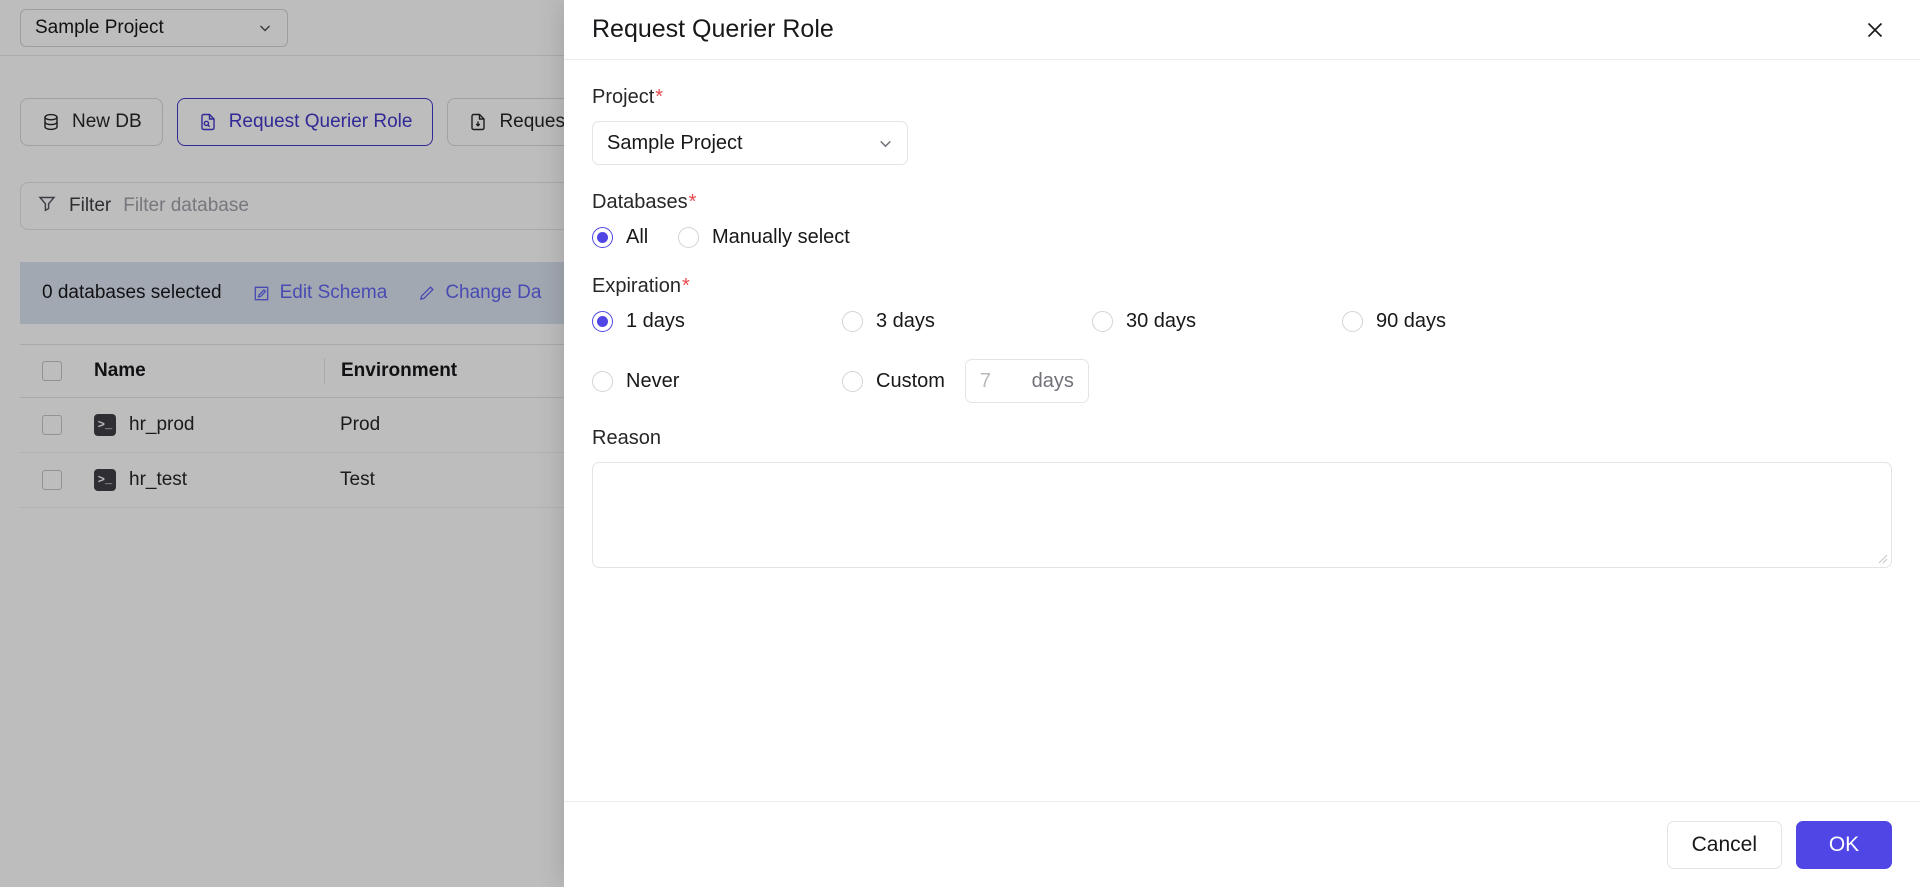 Image resolution: width=1920 pixels, height=887 pixels. What do you see at coordinates (1242, 286) in the screenshot?
I see `expiration-field-label: Expiration *` at bounding box center [1242, 286].